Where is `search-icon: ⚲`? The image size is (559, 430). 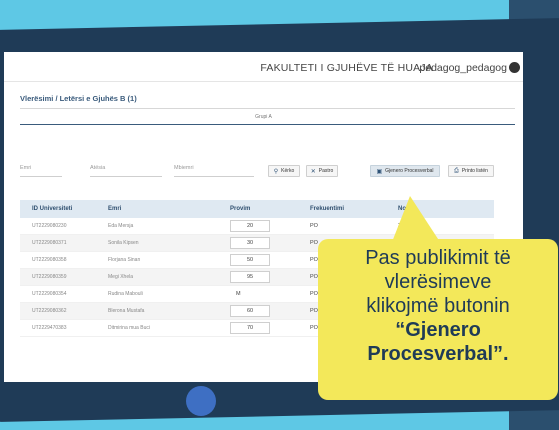 search-icon: ⚲ is located at coordinates (276, 171).